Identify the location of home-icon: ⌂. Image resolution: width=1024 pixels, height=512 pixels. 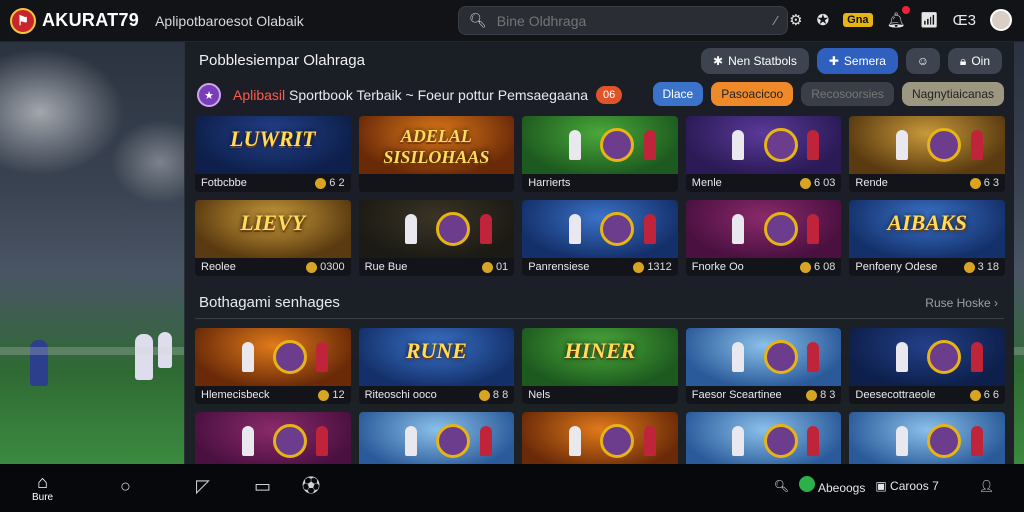
(42, 482).